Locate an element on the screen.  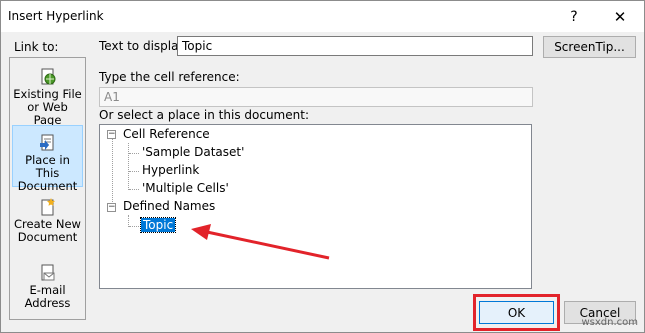
tree-group-cell-reference: Cell Reference is located at coordinates (166, 134).